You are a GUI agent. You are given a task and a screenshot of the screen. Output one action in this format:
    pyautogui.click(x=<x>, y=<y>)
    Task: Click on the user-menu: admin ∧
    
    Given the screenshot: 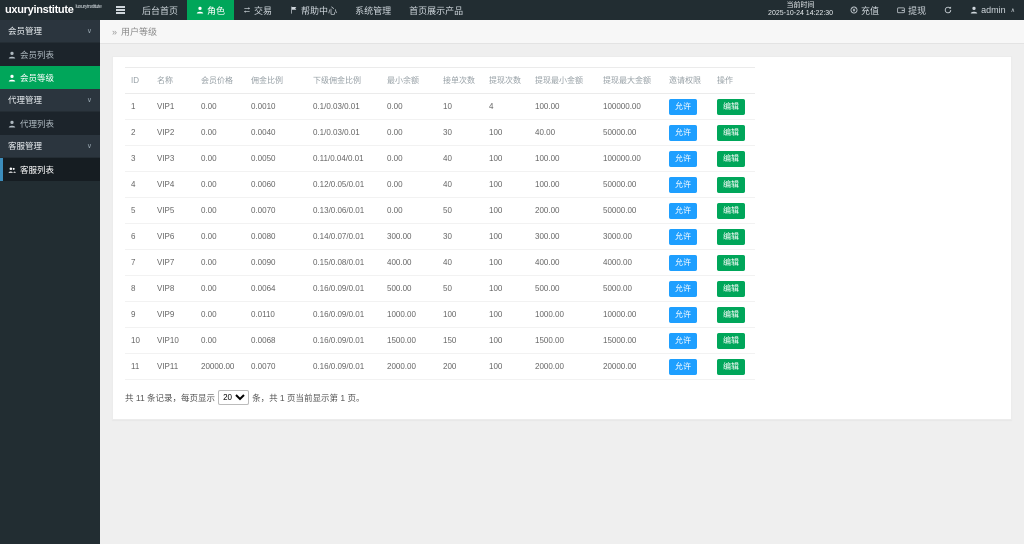 What is the action you would take?
    pyautogui.click(x=992, y=10)
    